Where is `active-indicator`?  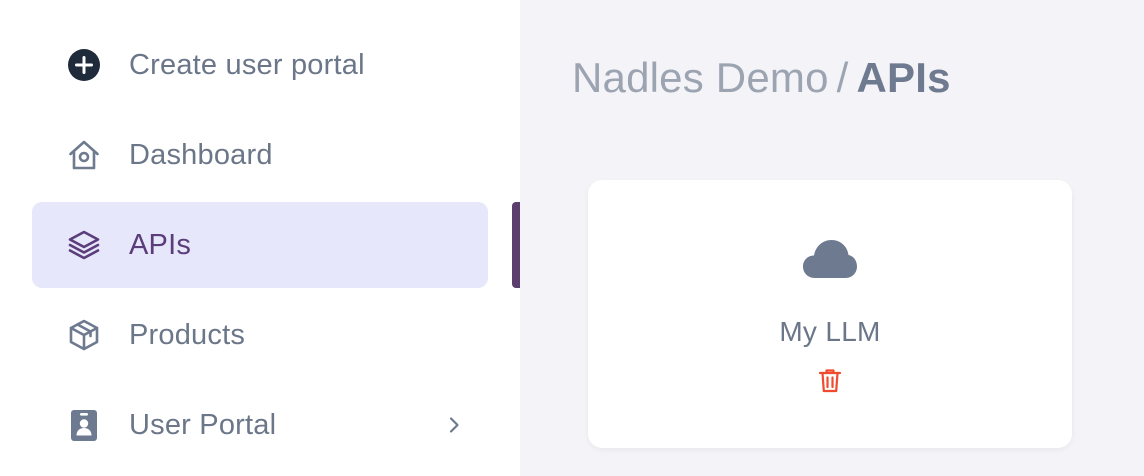
active-indicator is located at coordinates (516, 245).